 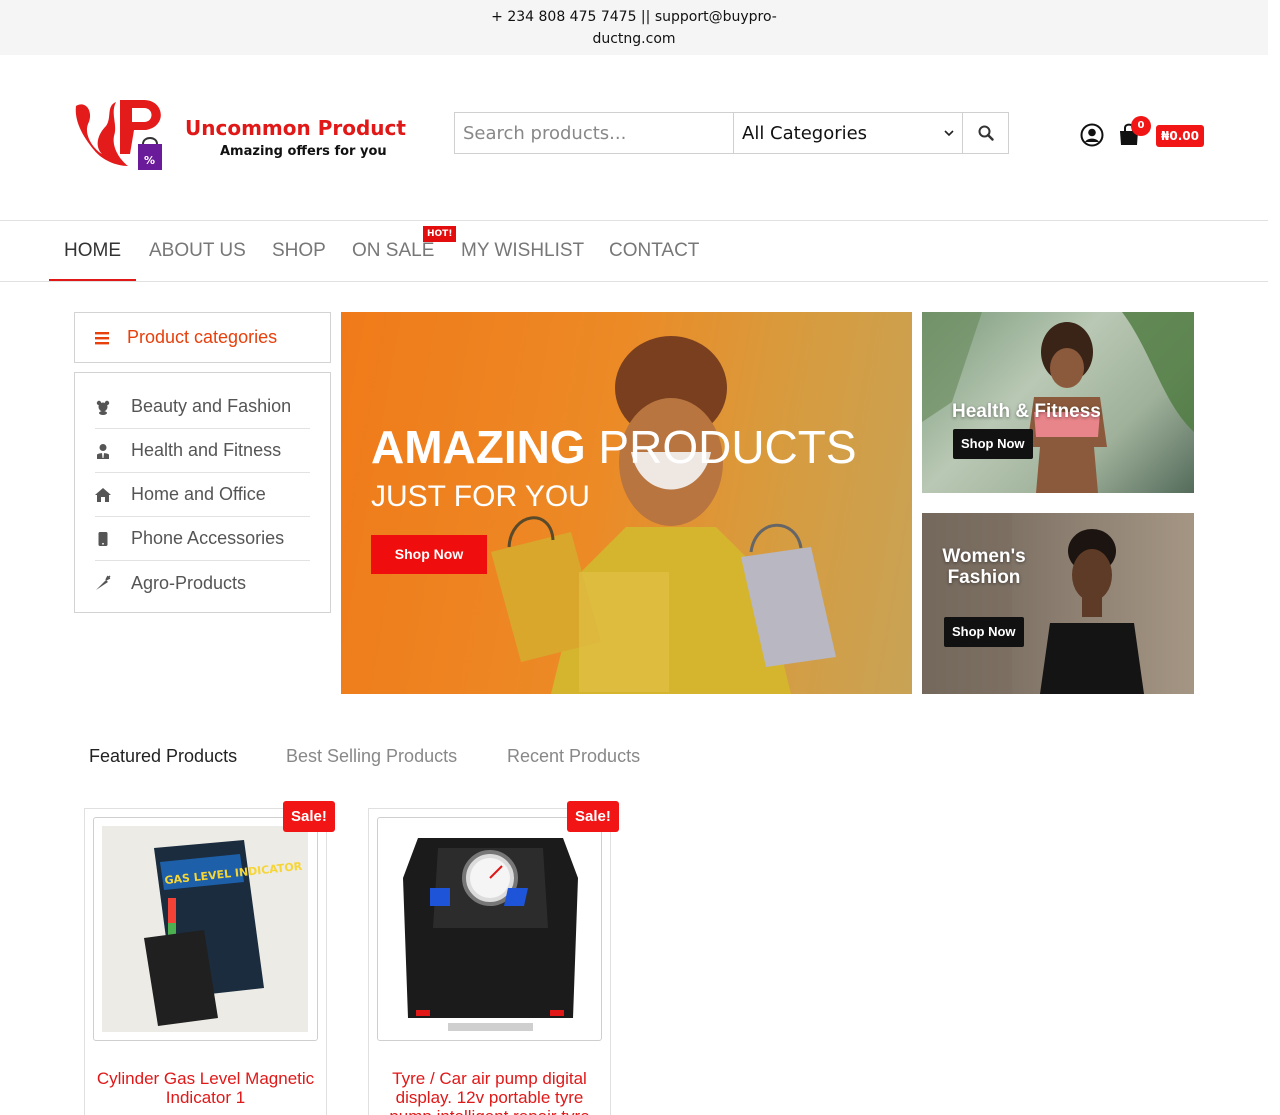 I want to click on tab-recent-products: Recent Products, so click(x=573, y=756).